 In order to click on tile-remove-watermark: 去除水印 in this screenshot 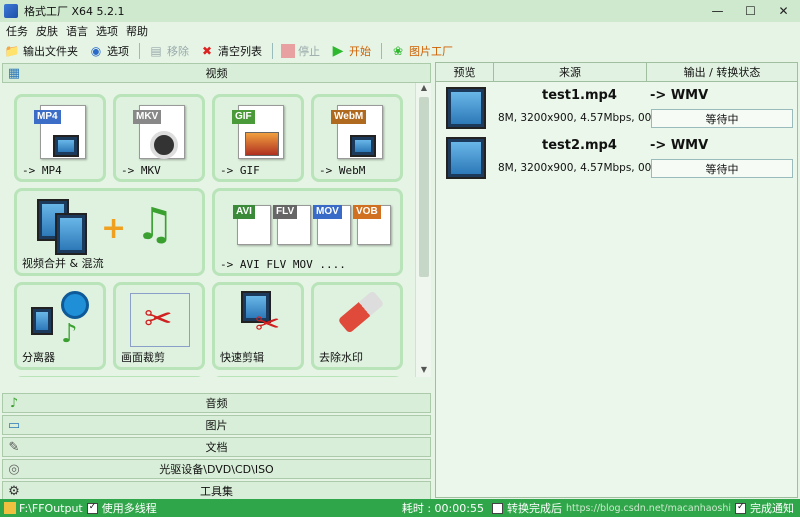, I will do `click(357, 326)`.